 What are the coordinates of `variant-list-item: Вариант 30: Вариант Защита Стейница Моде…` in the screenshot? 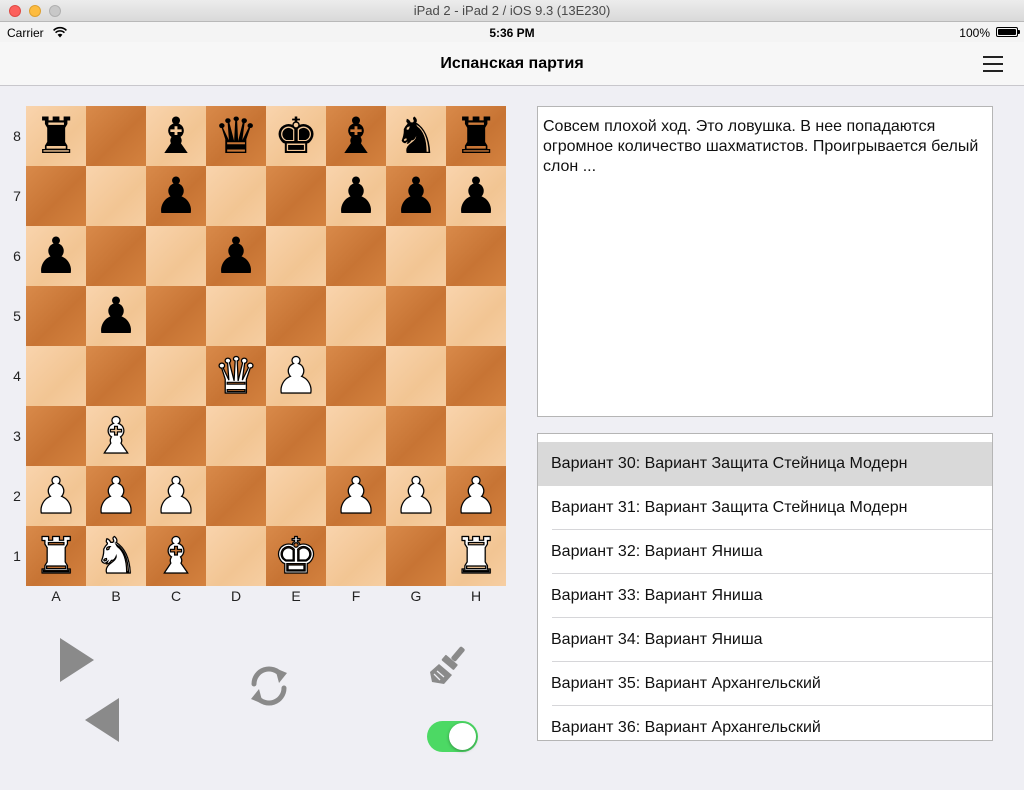 It's located at (765, 464).